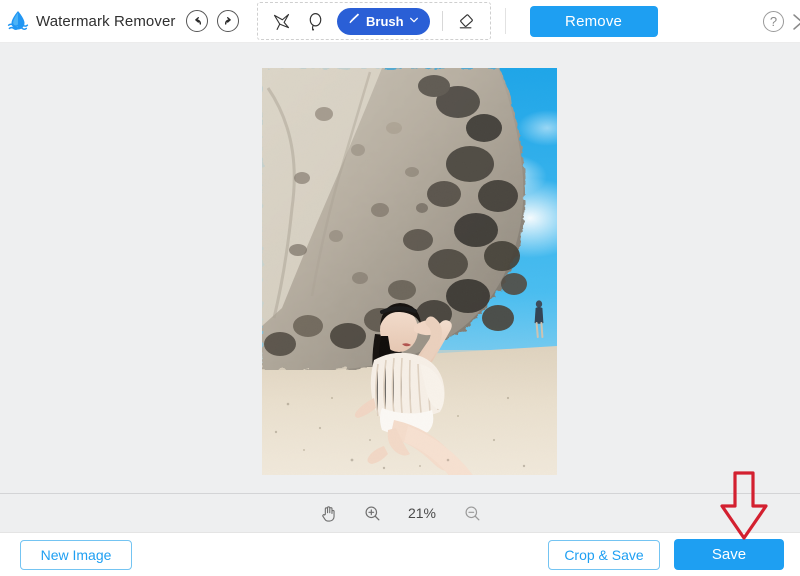 This screenshot has width=800, height=576. What do you see at coordinates (228, 21) in the screenshot?
I see `redo-button` at bounding box center [228, 21].